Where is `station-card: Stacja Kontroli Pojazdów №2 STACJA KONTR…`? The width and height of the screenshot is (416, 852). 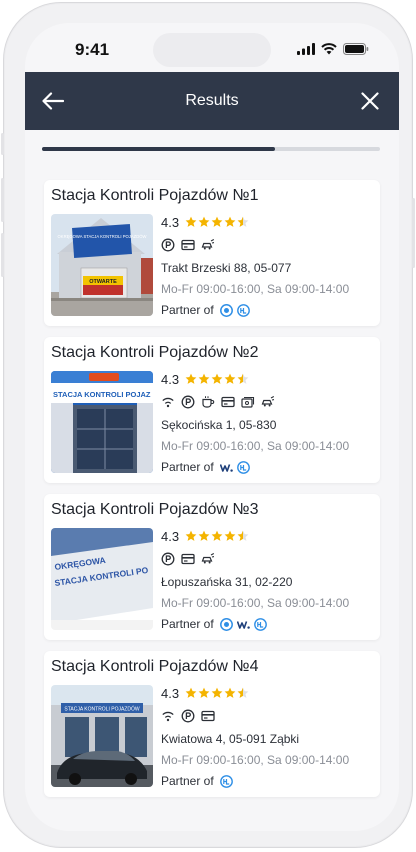
station-card: Stacja Kontroli Pojazdów №2 STACJA KONTR… is located at coordinates (212, 410).